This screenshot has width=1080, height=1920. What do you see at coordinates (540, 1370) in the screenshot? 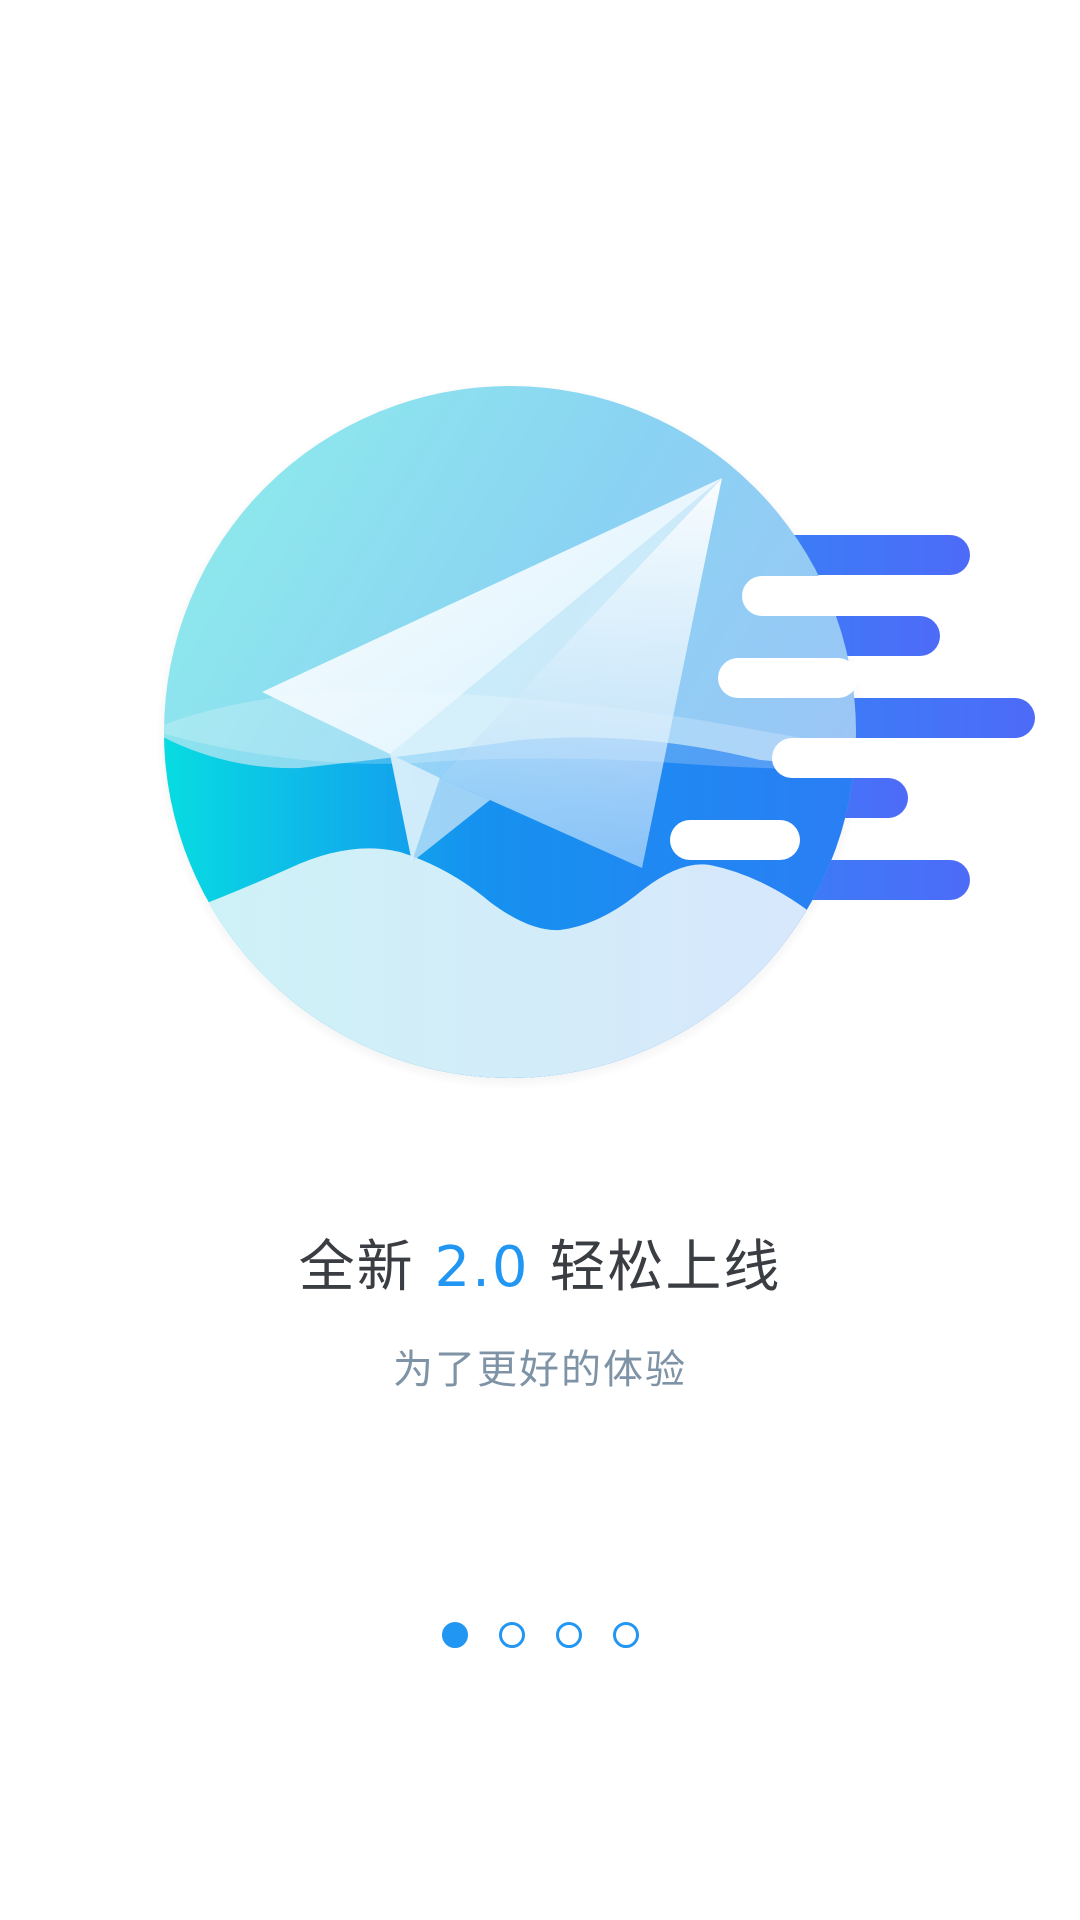
I see `subtitle: 为了更好的体验` at bounding box center [540, 1370].